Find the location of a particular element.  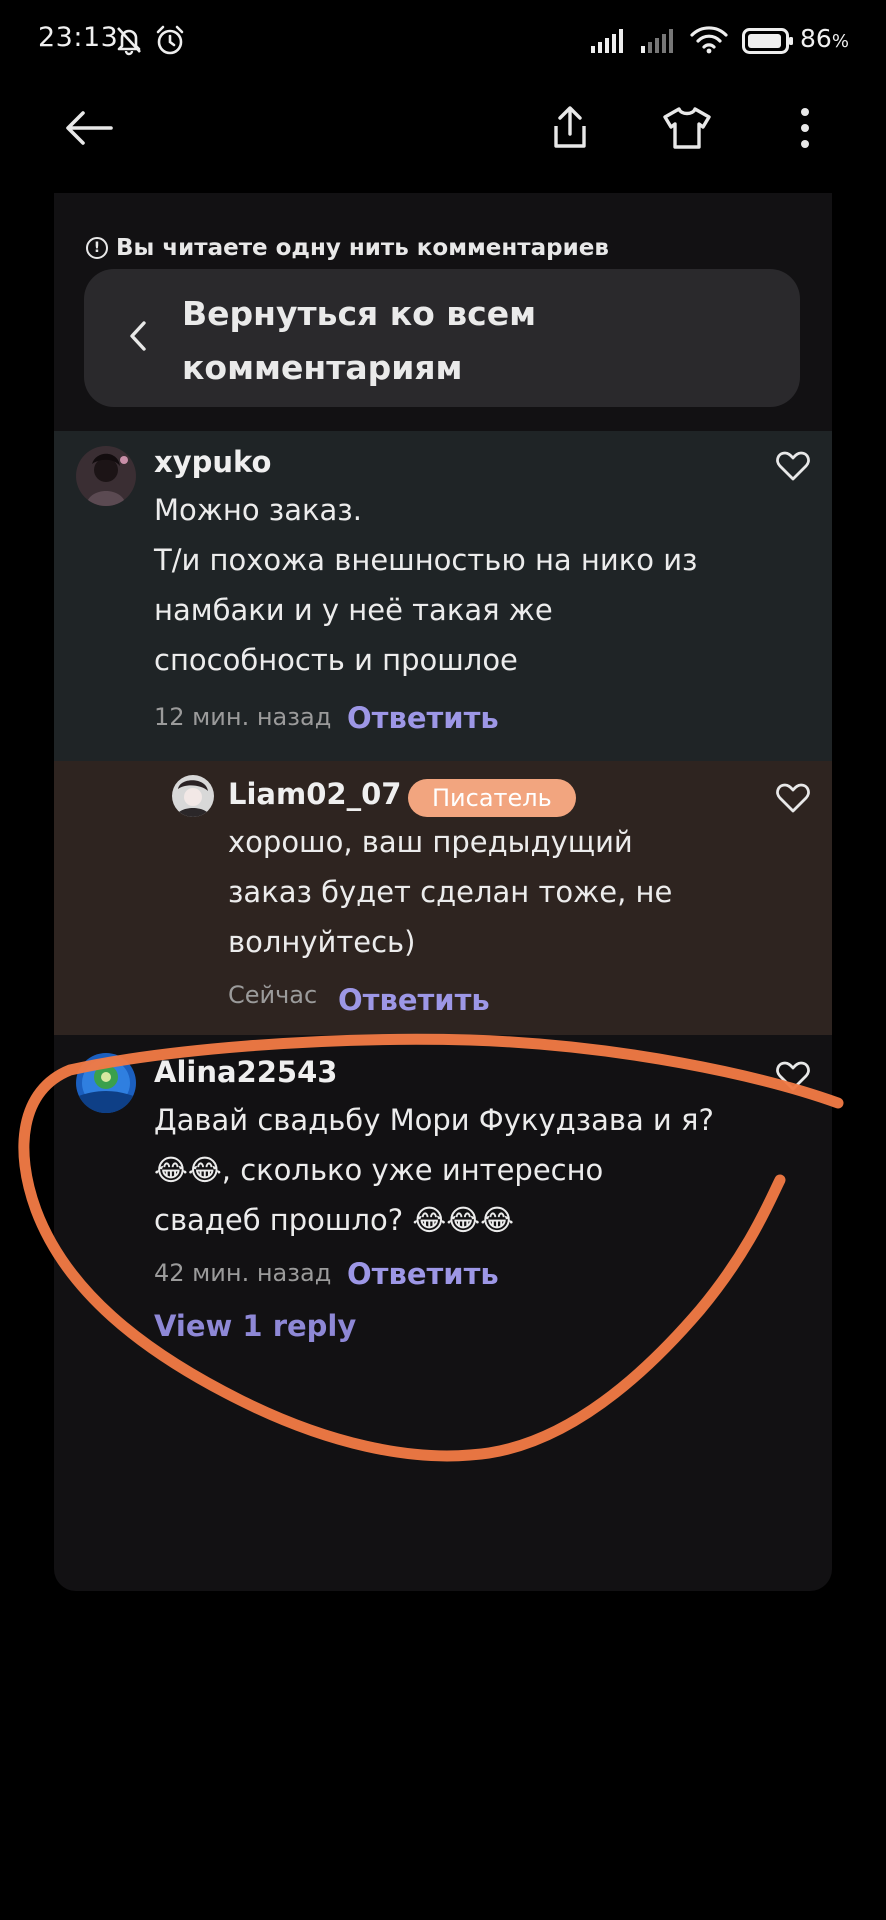

more-button is located at coordinates (805, 130).